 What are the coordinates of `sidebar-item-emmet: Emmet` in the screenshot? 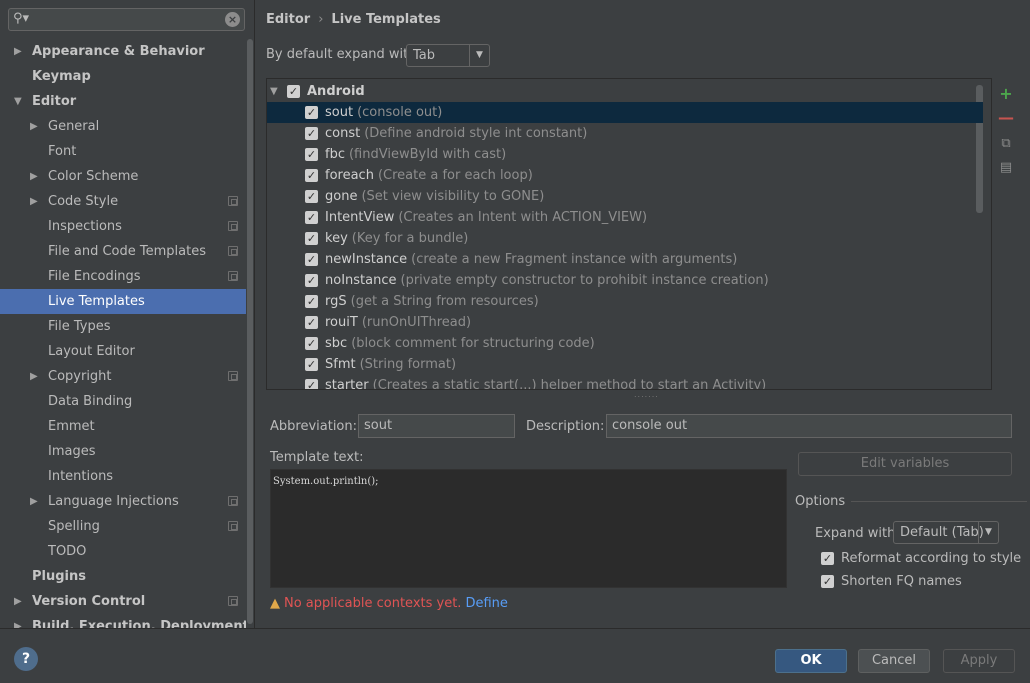 It's located at (123, 426).